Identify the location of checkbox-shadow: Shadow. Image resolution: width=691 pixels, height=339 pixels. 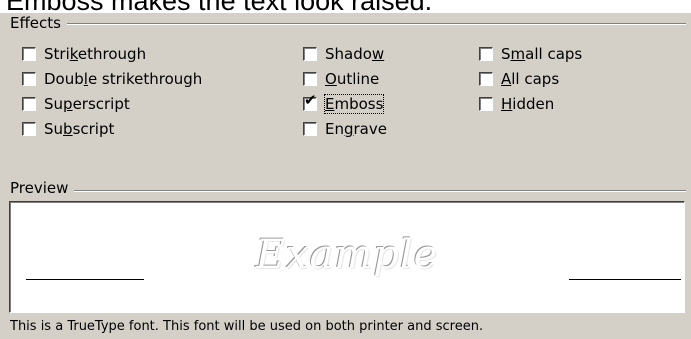
(343, 54).